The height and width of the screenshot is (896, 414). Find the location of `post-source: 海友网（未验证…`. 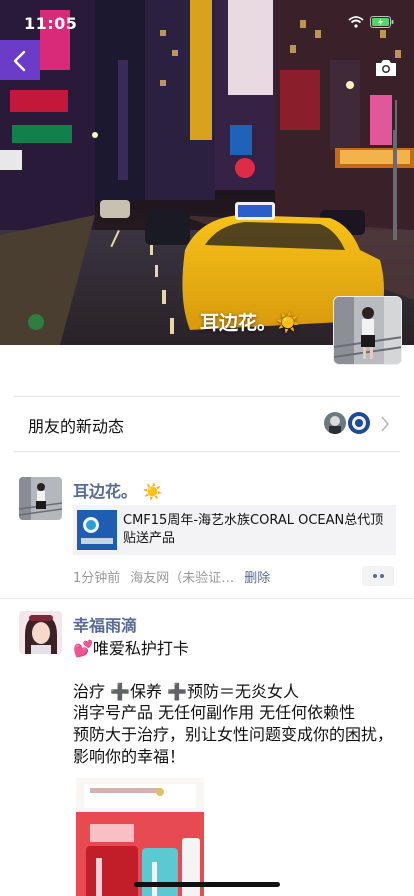

post-source: 海友网（未验证… is located at coordinates (182, 578).